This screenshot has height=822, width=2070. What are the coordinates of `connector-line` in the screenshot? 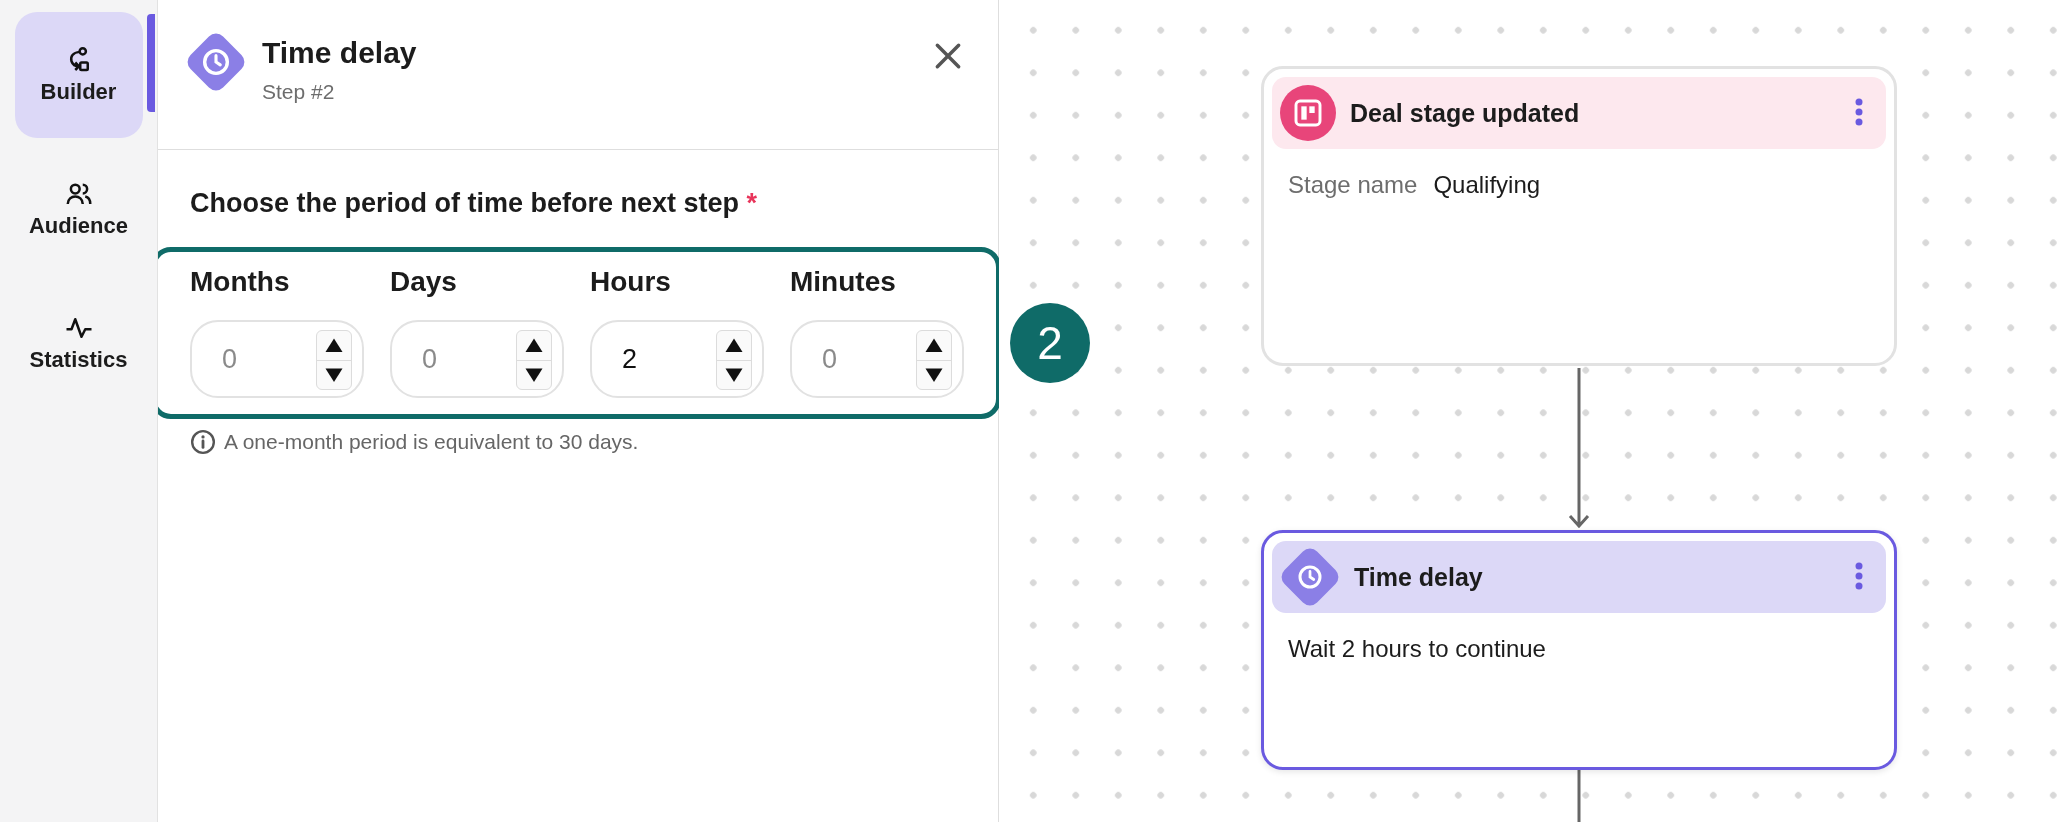 It's located at (1579, 796).